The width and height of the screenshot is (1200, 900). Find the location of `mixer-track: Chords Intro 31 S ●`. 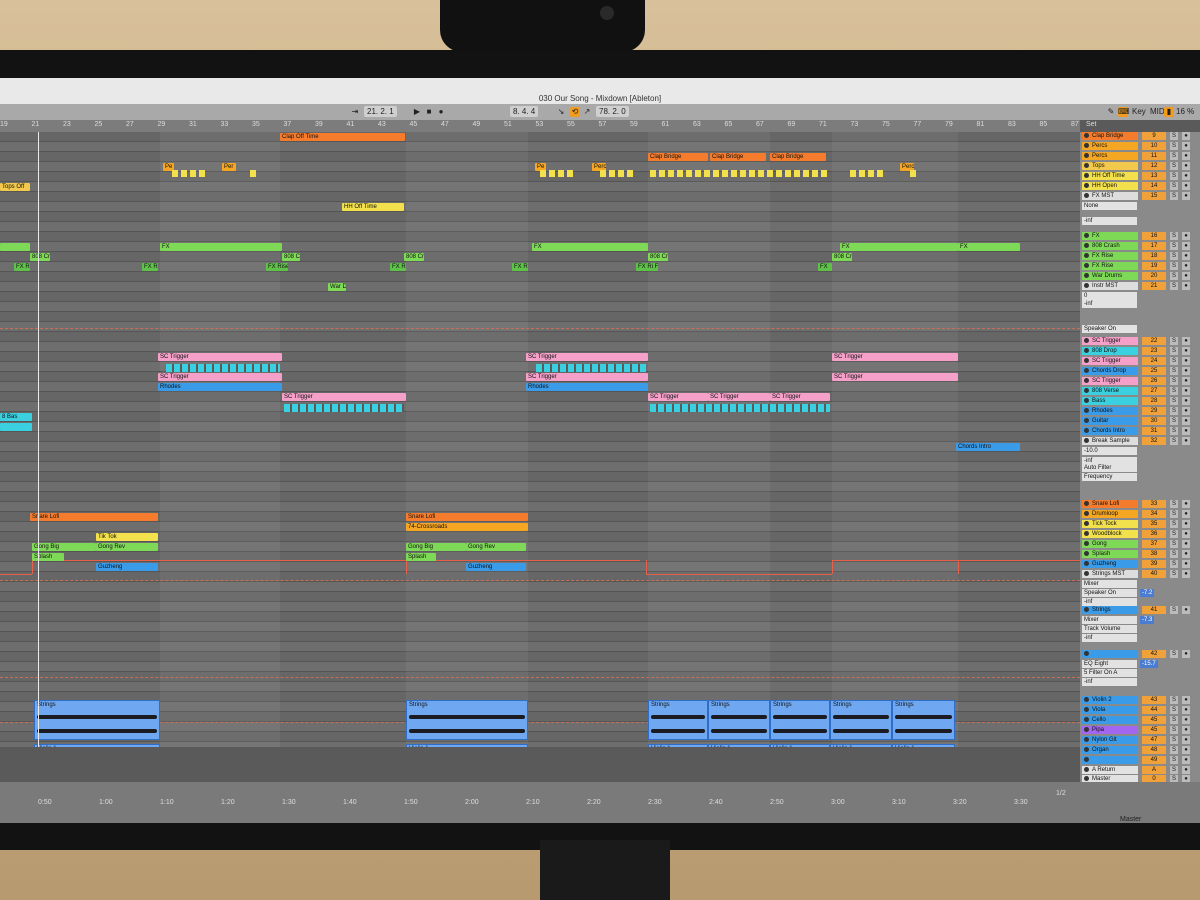

mixer-track: Chords Intro 31 S ● is located at coordinates (1140, 431).